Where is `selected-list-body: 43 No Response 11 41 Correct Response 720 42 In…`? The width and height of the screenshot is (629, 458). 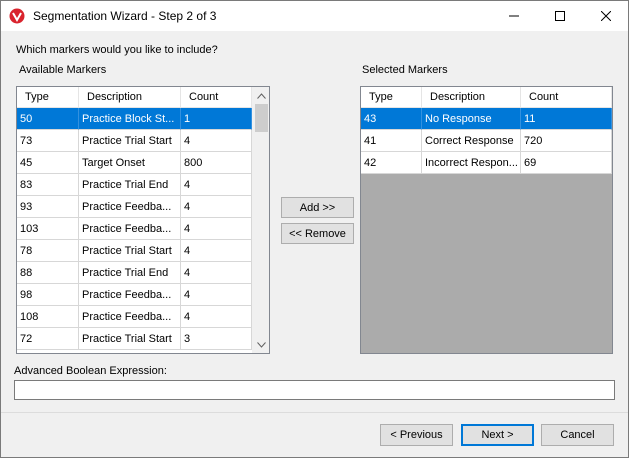
selected-list-body: 43 No Response 11 41 Correct Response 720 42 In… is located at coordinates (486, 141).